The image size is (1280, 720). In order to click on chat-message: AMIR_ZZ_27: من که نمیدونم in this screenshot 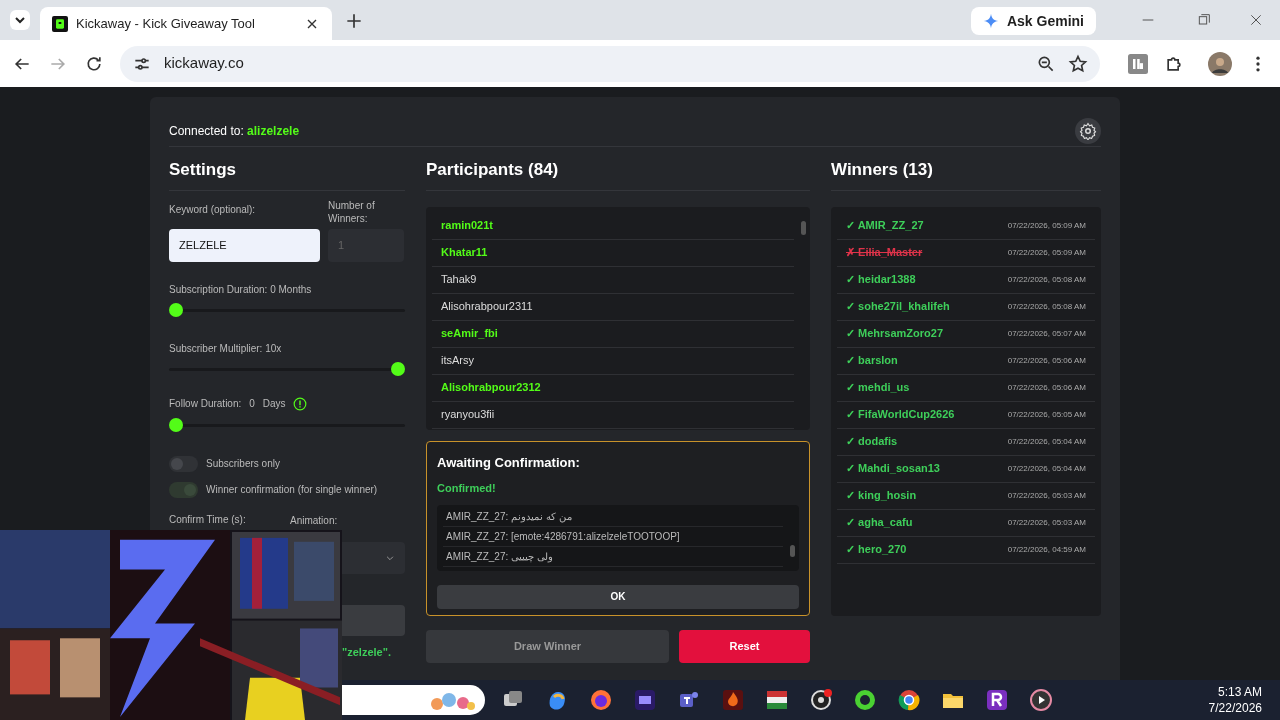, I will do `click(613, 516)`.